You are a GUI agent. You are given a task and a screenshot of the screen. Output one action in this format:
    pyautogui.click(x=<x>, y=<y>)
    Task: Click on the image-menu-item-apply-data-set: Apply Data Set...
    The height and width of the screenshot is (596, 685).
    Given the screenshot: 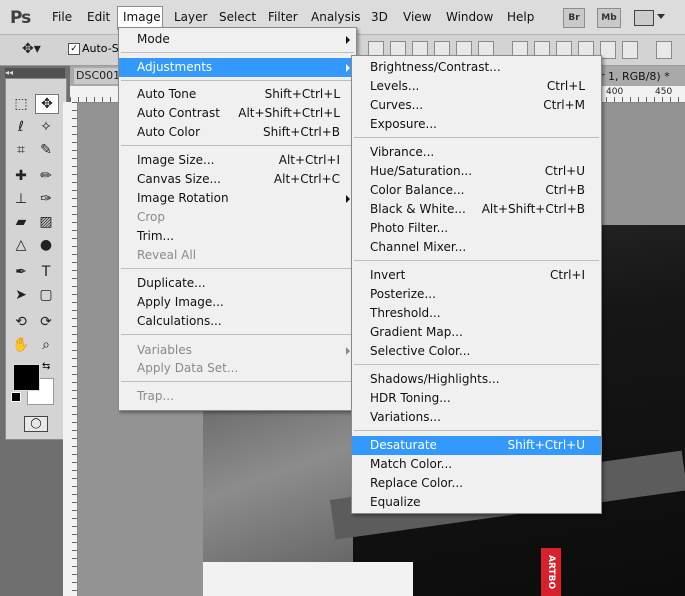 What is the action you would take?
    pyautogui.click(x=188, y=368)
    